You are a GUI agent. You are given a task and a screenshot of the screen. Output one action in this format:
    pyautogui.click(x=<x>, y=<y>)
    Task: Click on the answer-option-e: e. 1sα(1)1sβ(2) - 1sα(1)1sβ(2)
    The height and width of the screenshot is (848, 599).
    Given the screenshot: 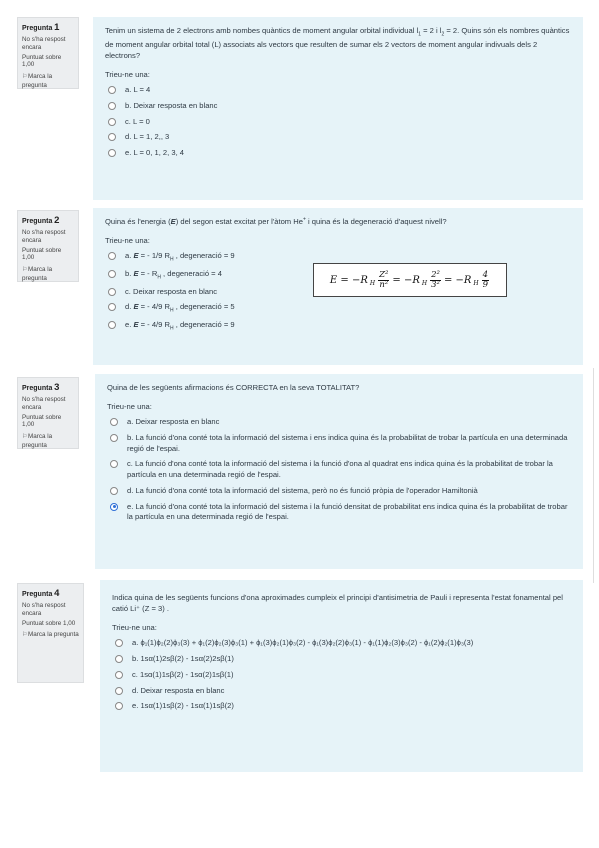 What is the action you would take?
    pyautogui.click(x=341, y=706)
    